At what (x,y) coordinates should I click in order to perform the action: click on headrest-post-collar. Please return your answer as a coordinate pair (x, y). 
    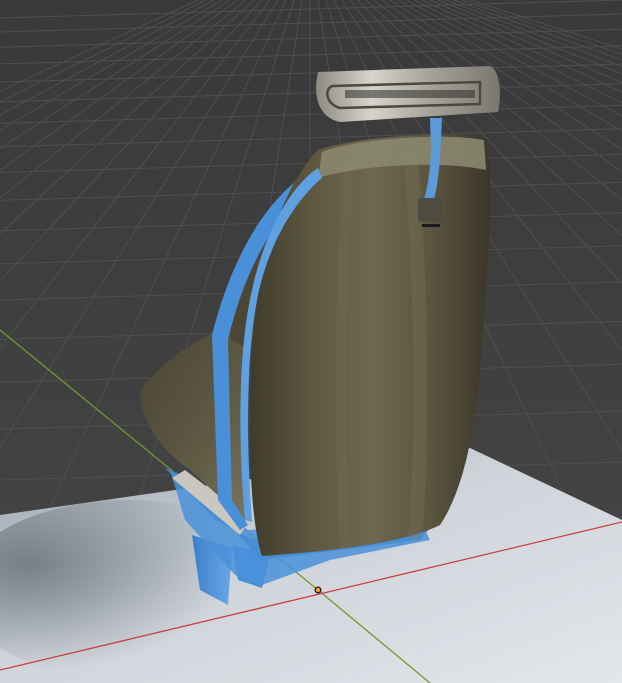
    Looking at the image, I should click on (430, 210).